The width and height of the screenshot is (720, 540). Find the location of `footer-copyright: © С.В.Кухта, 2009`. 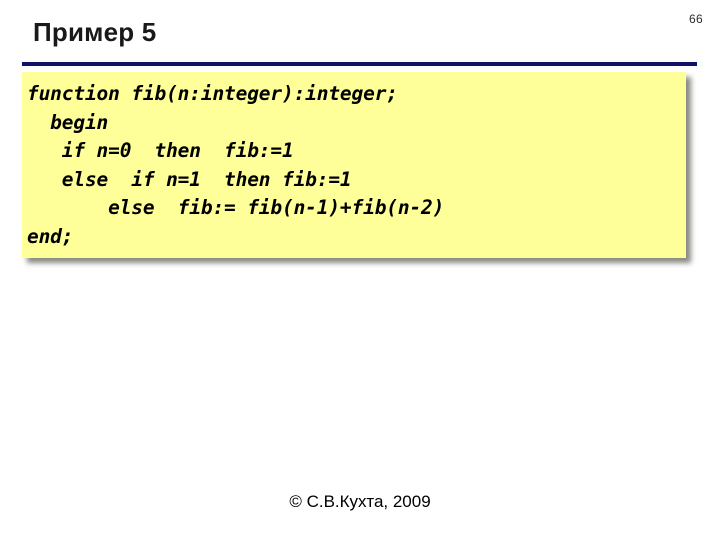

footer-copyright: © С.В.Кухта, 2009 is located at coordinates (360, 501).